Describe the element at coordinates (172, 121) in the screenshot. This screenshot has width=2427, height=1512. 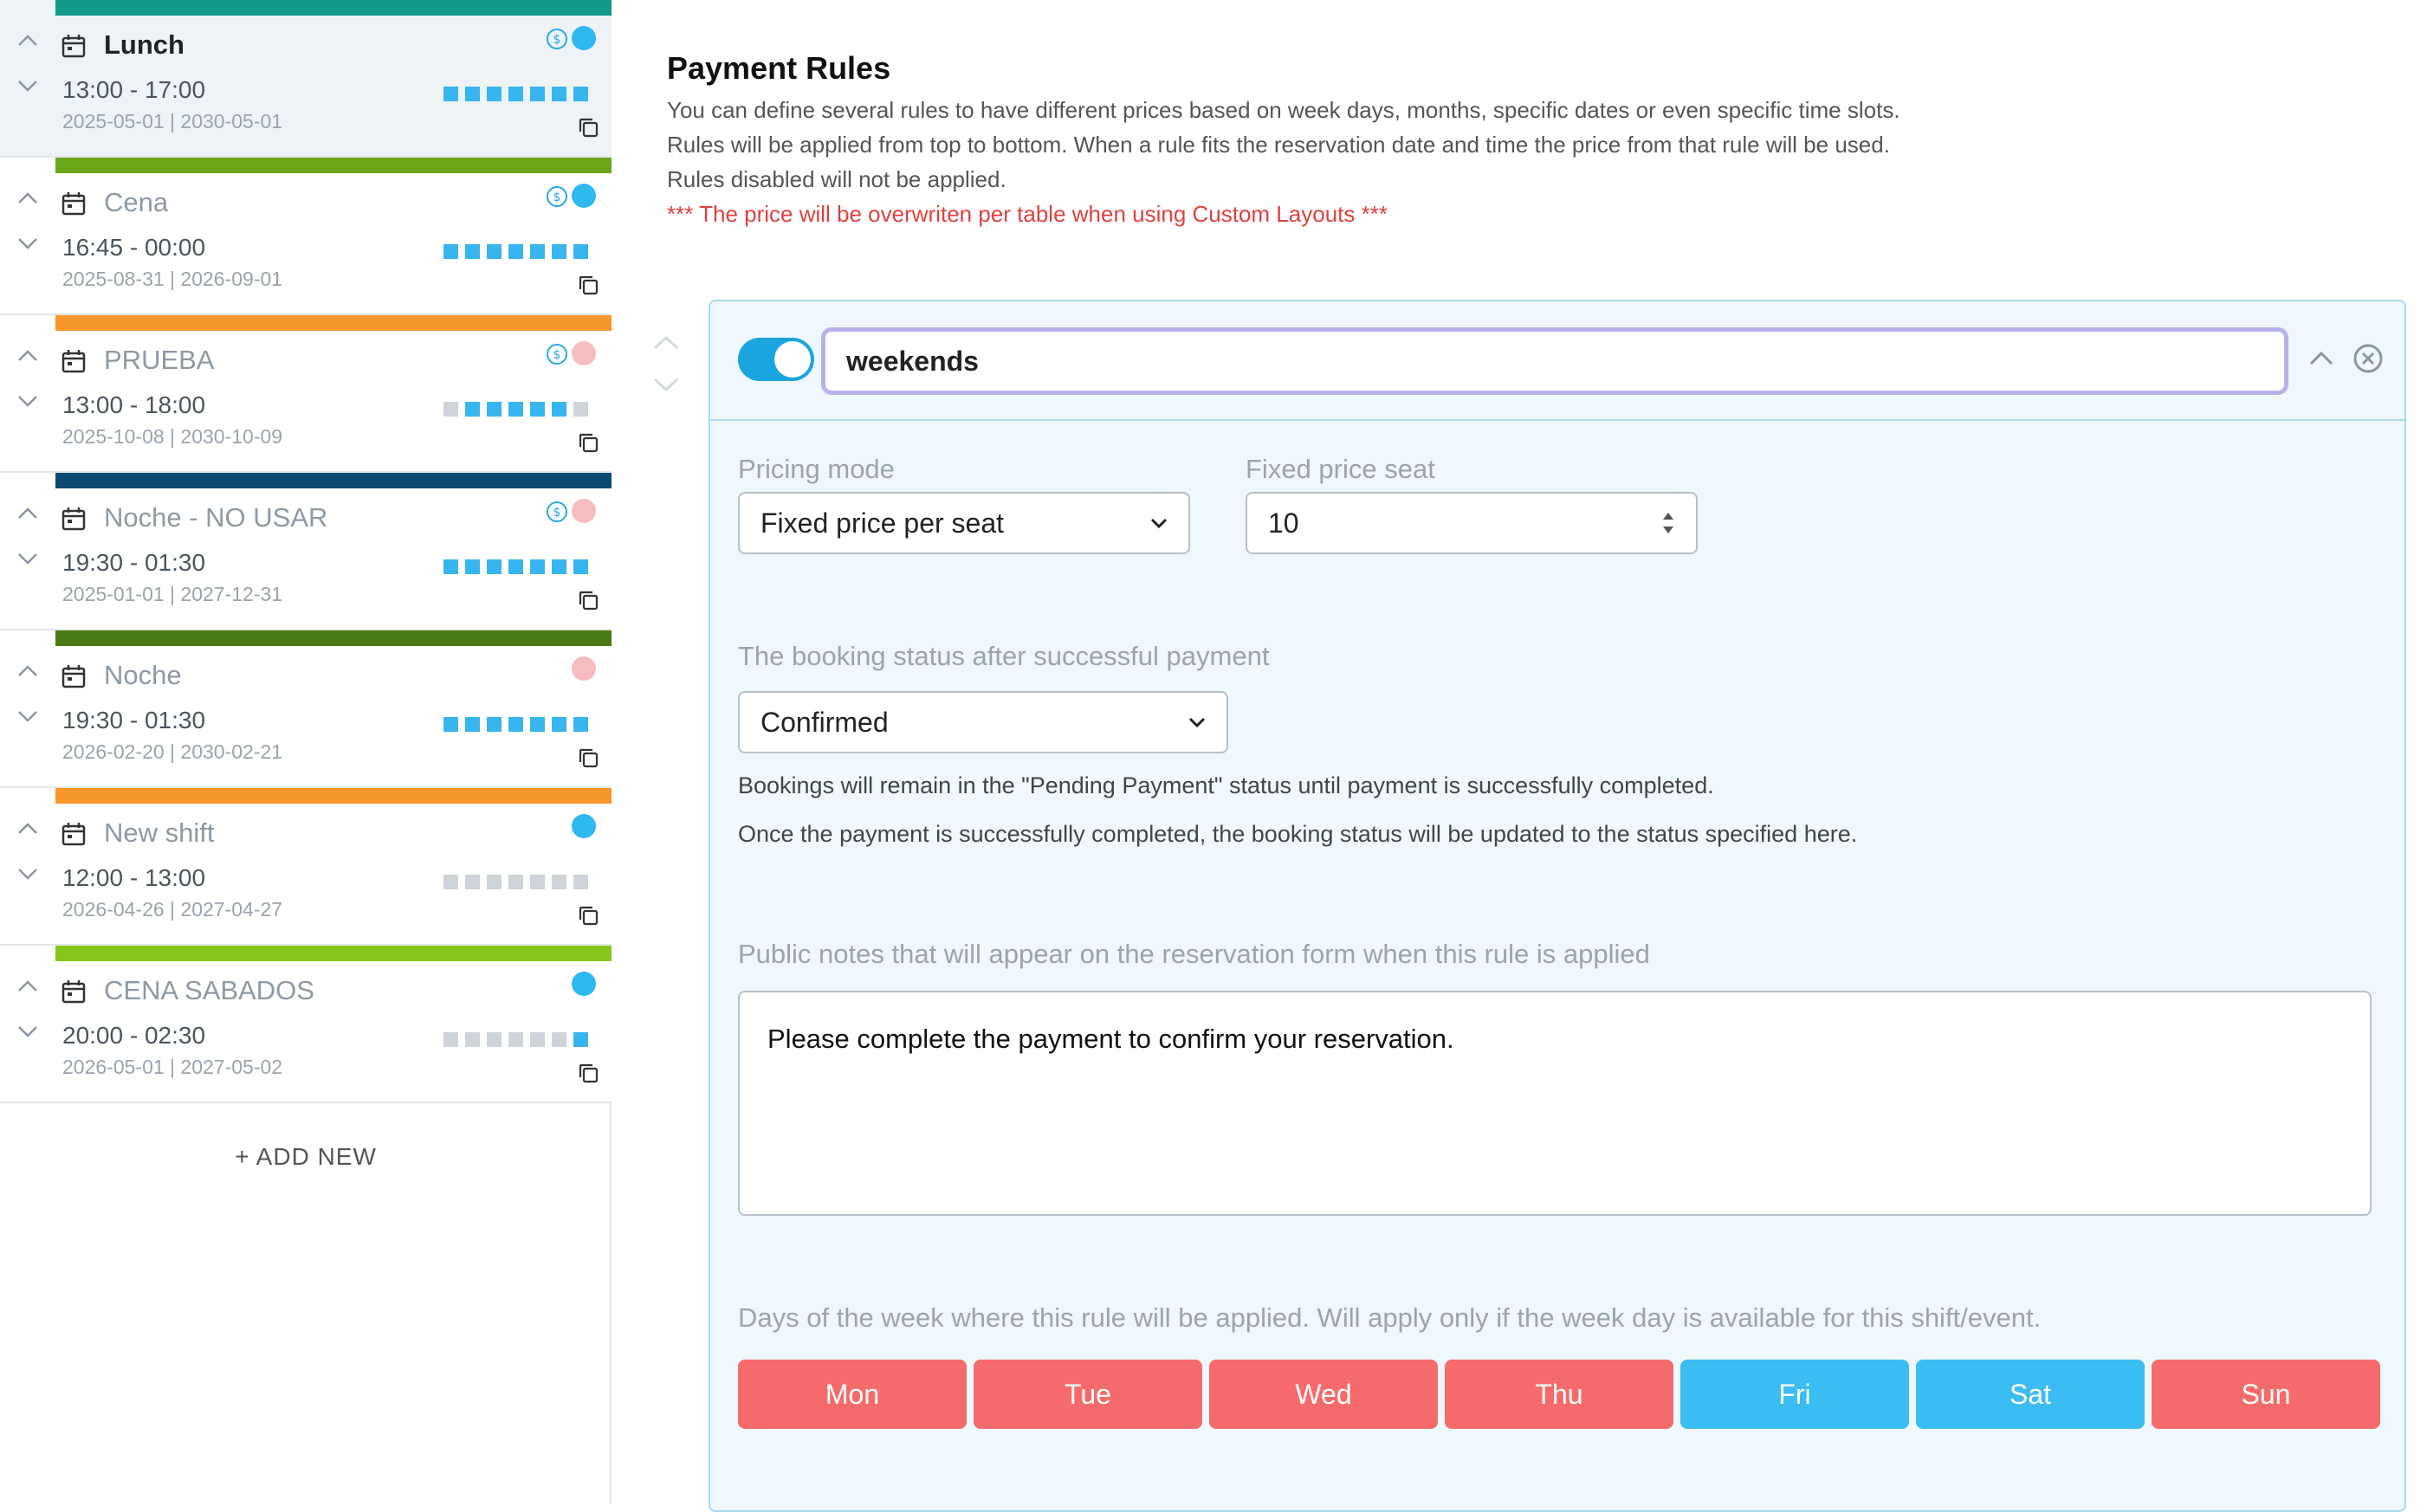
I see `shift-dates: 2025-05-01 | 2030-05-01` at that location.